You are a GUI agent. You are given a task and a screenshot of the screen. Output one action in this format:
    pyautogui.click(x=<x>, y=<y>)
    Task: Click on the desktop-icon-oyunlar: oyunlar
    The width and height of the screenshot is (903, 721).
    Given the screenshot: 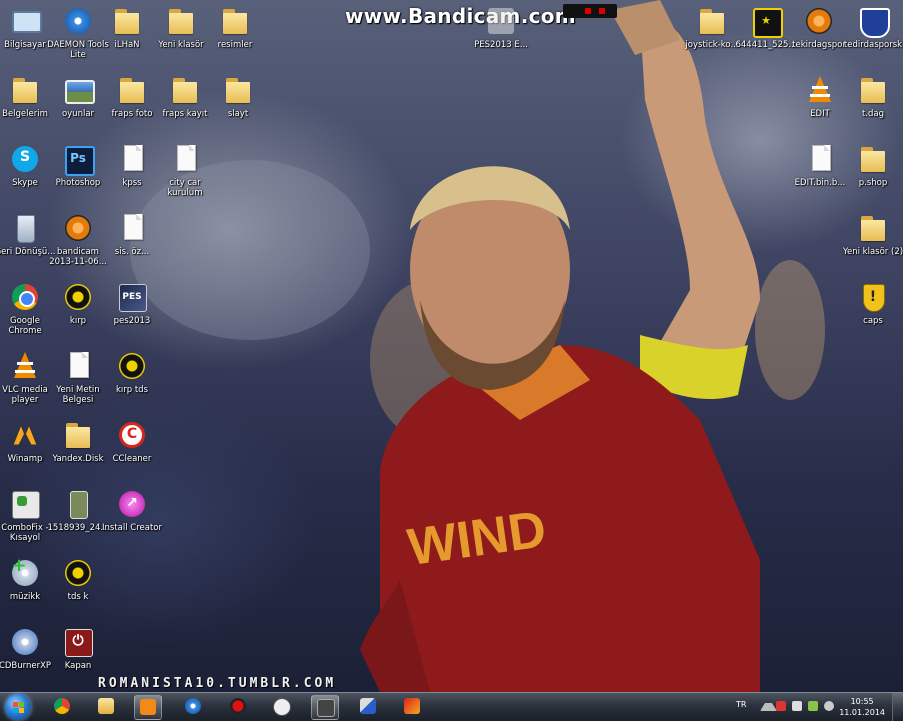 What is the action you would take?
    pyautogui.click(x=78, y=96)
    